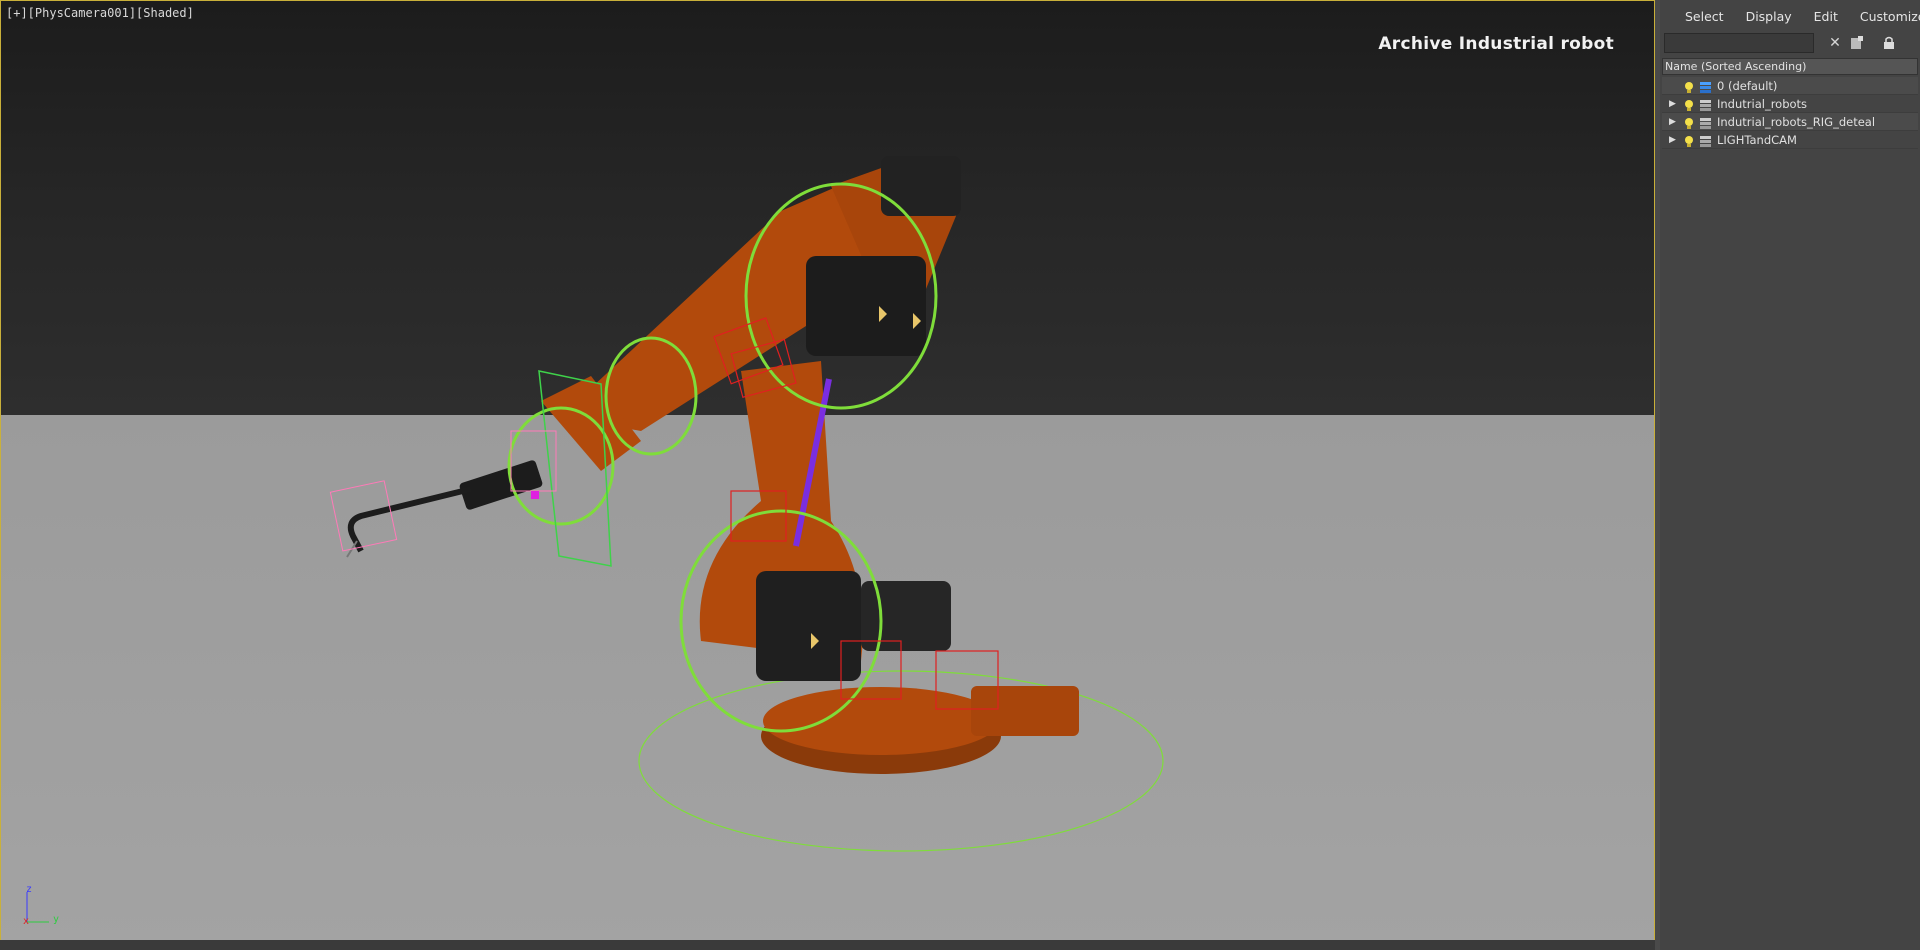 The width and height of the screenshot is (1920, 950). What do you see at coordinates (26, 921) in the screenshot?
I see `axis-x-label: x` at bounding box center [26, 921].